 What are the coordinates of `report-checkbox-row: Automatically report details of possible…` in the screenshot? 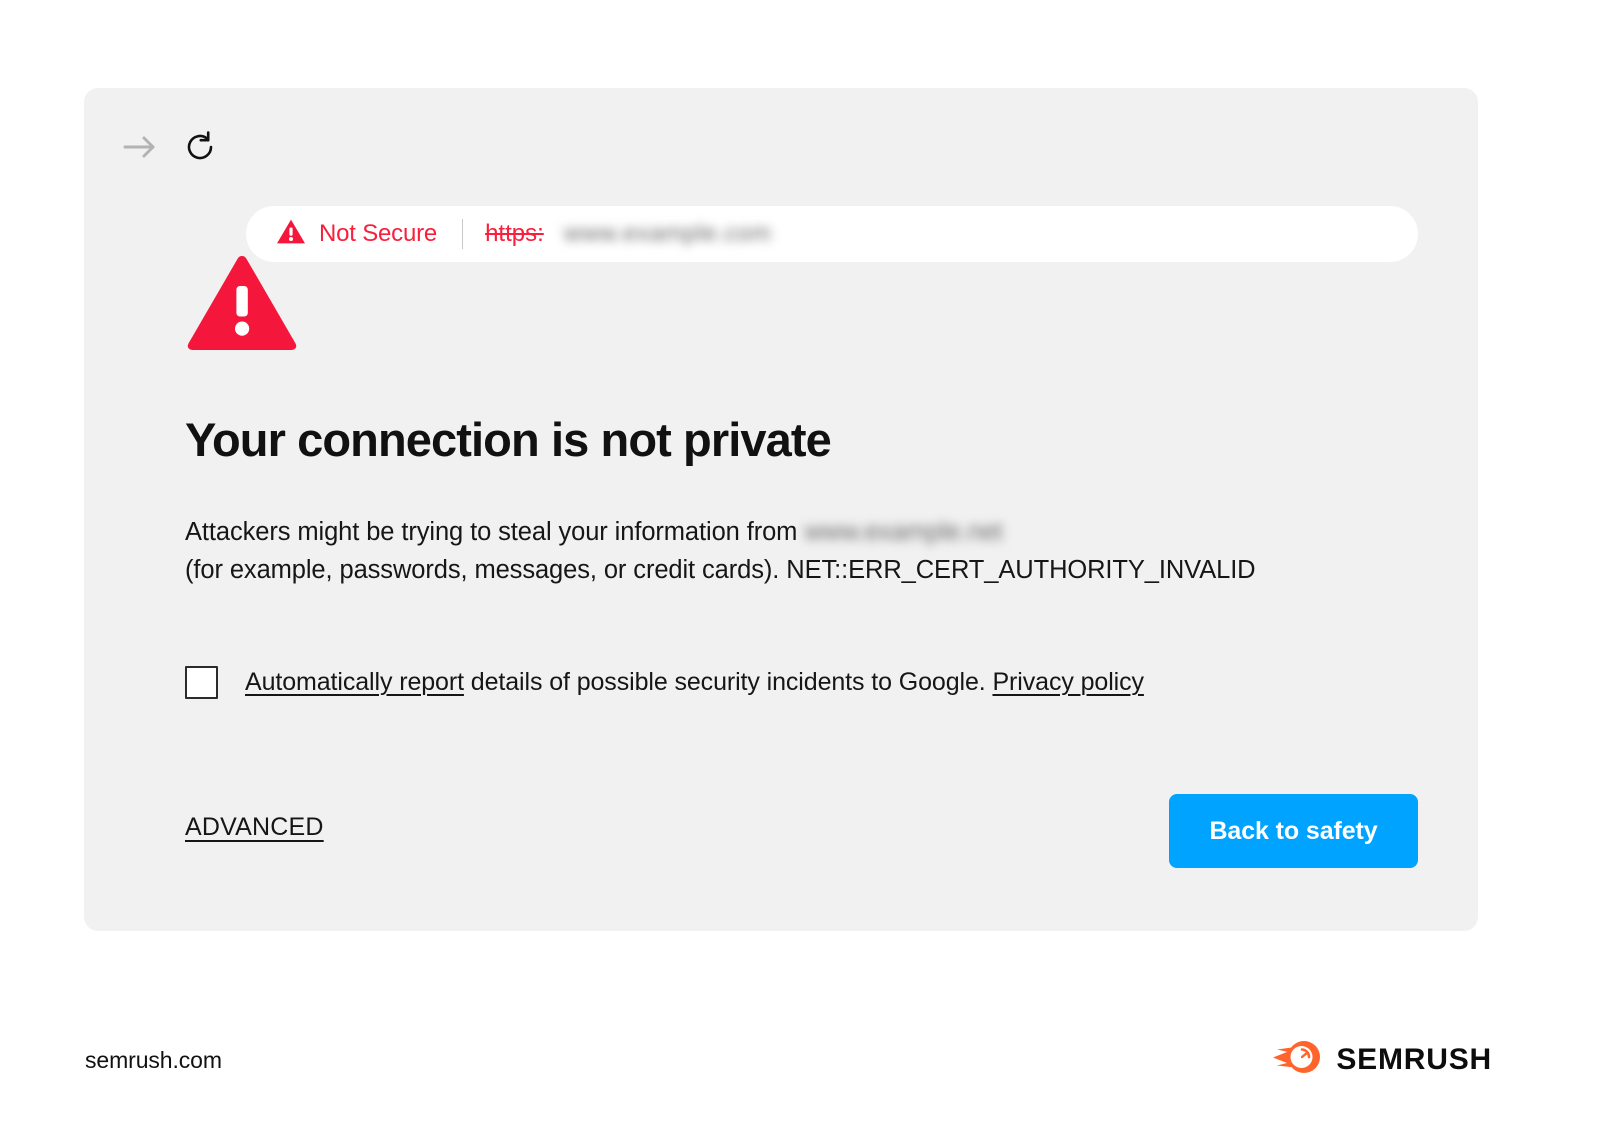 It's located at (664, 682).